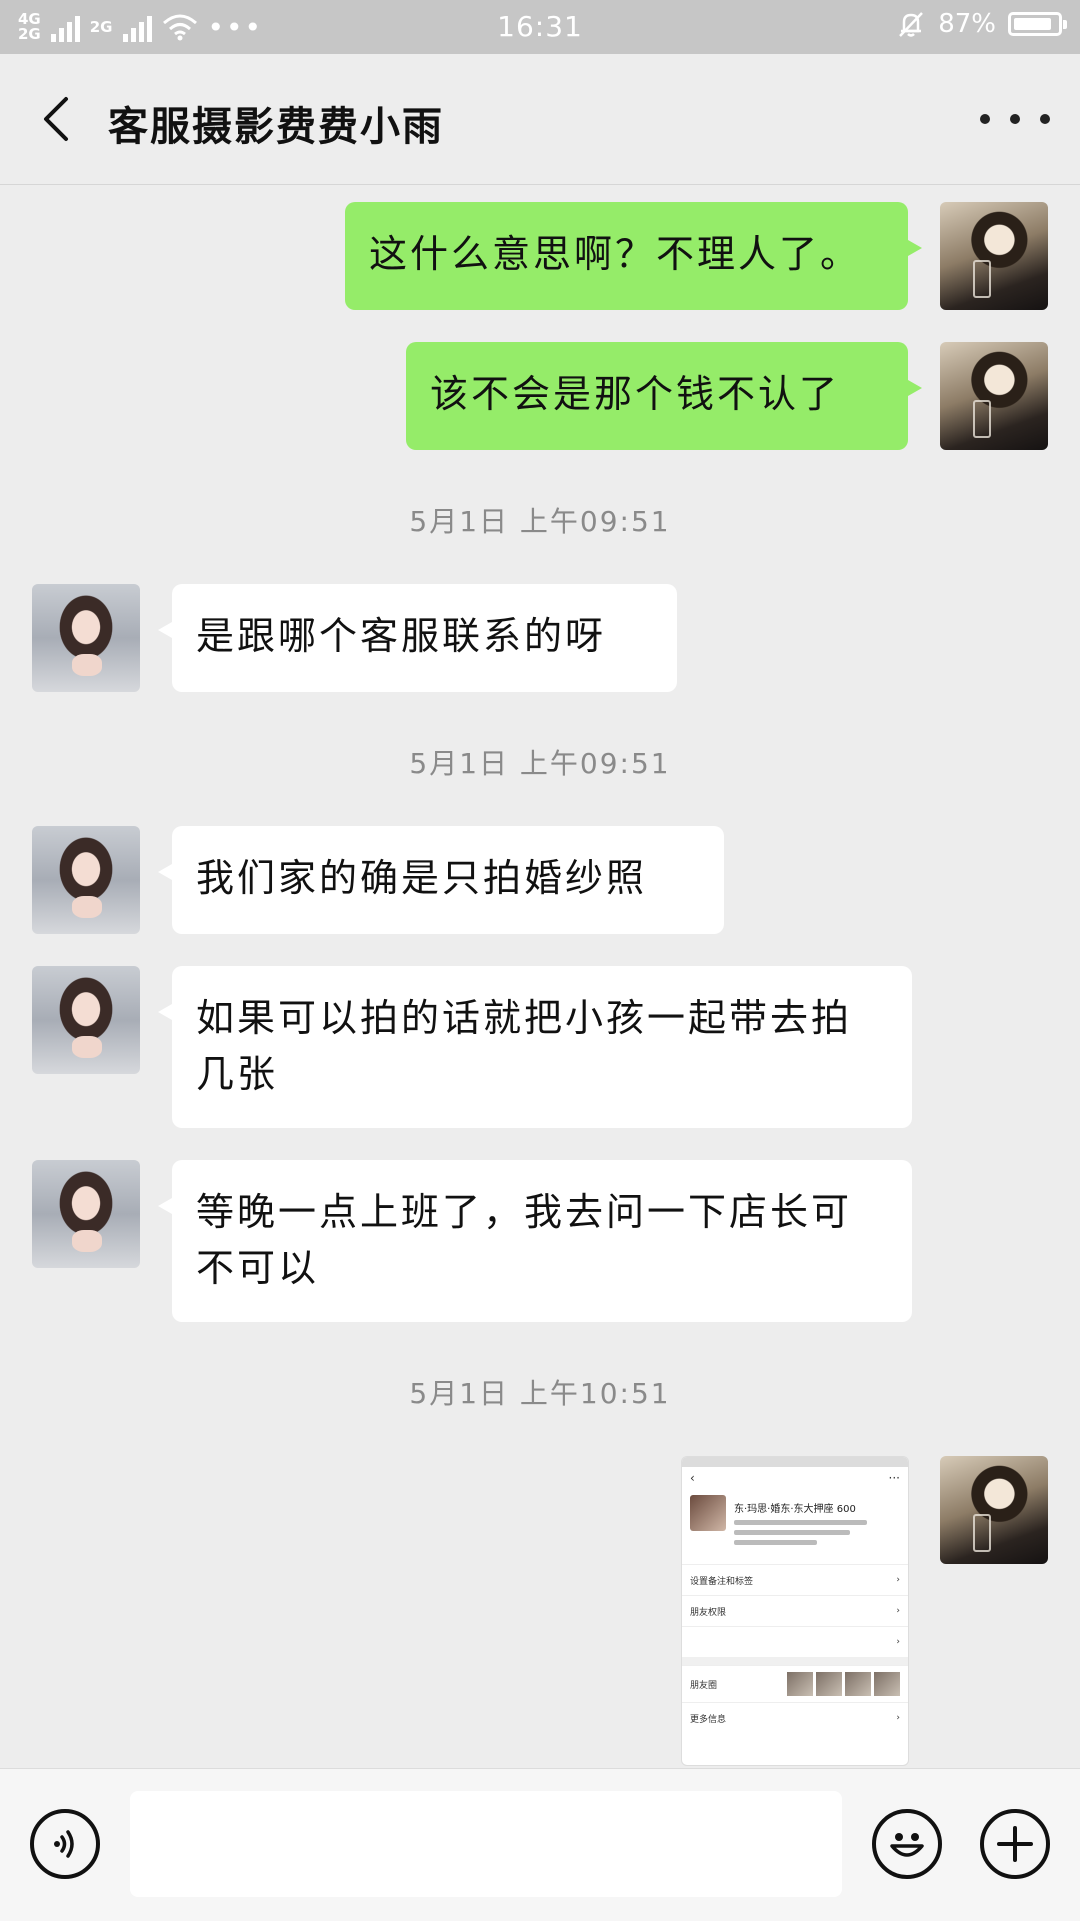 The image size is (1080, 1921). Describe the element at coordinates (843, 1684) in the screenshot. I see `mini-thumbnails` at that location.